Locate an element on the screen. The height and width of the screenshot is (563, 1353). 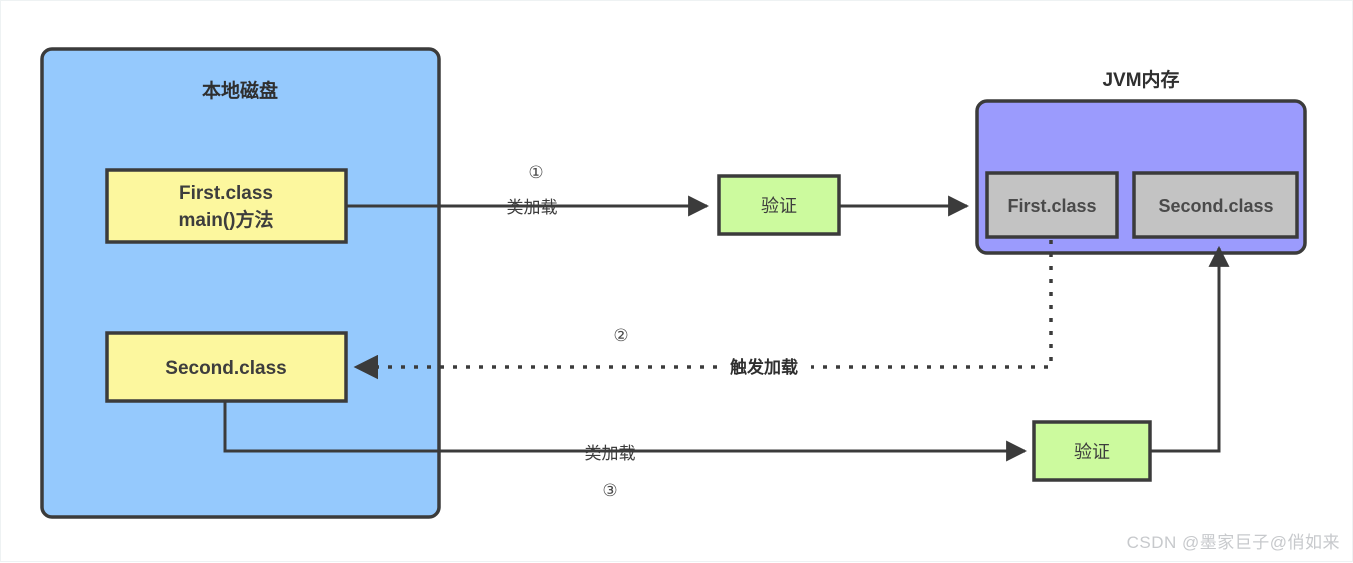
jvm-loaded-second-class-label: Second.class is located at coordinates (1215, 206).